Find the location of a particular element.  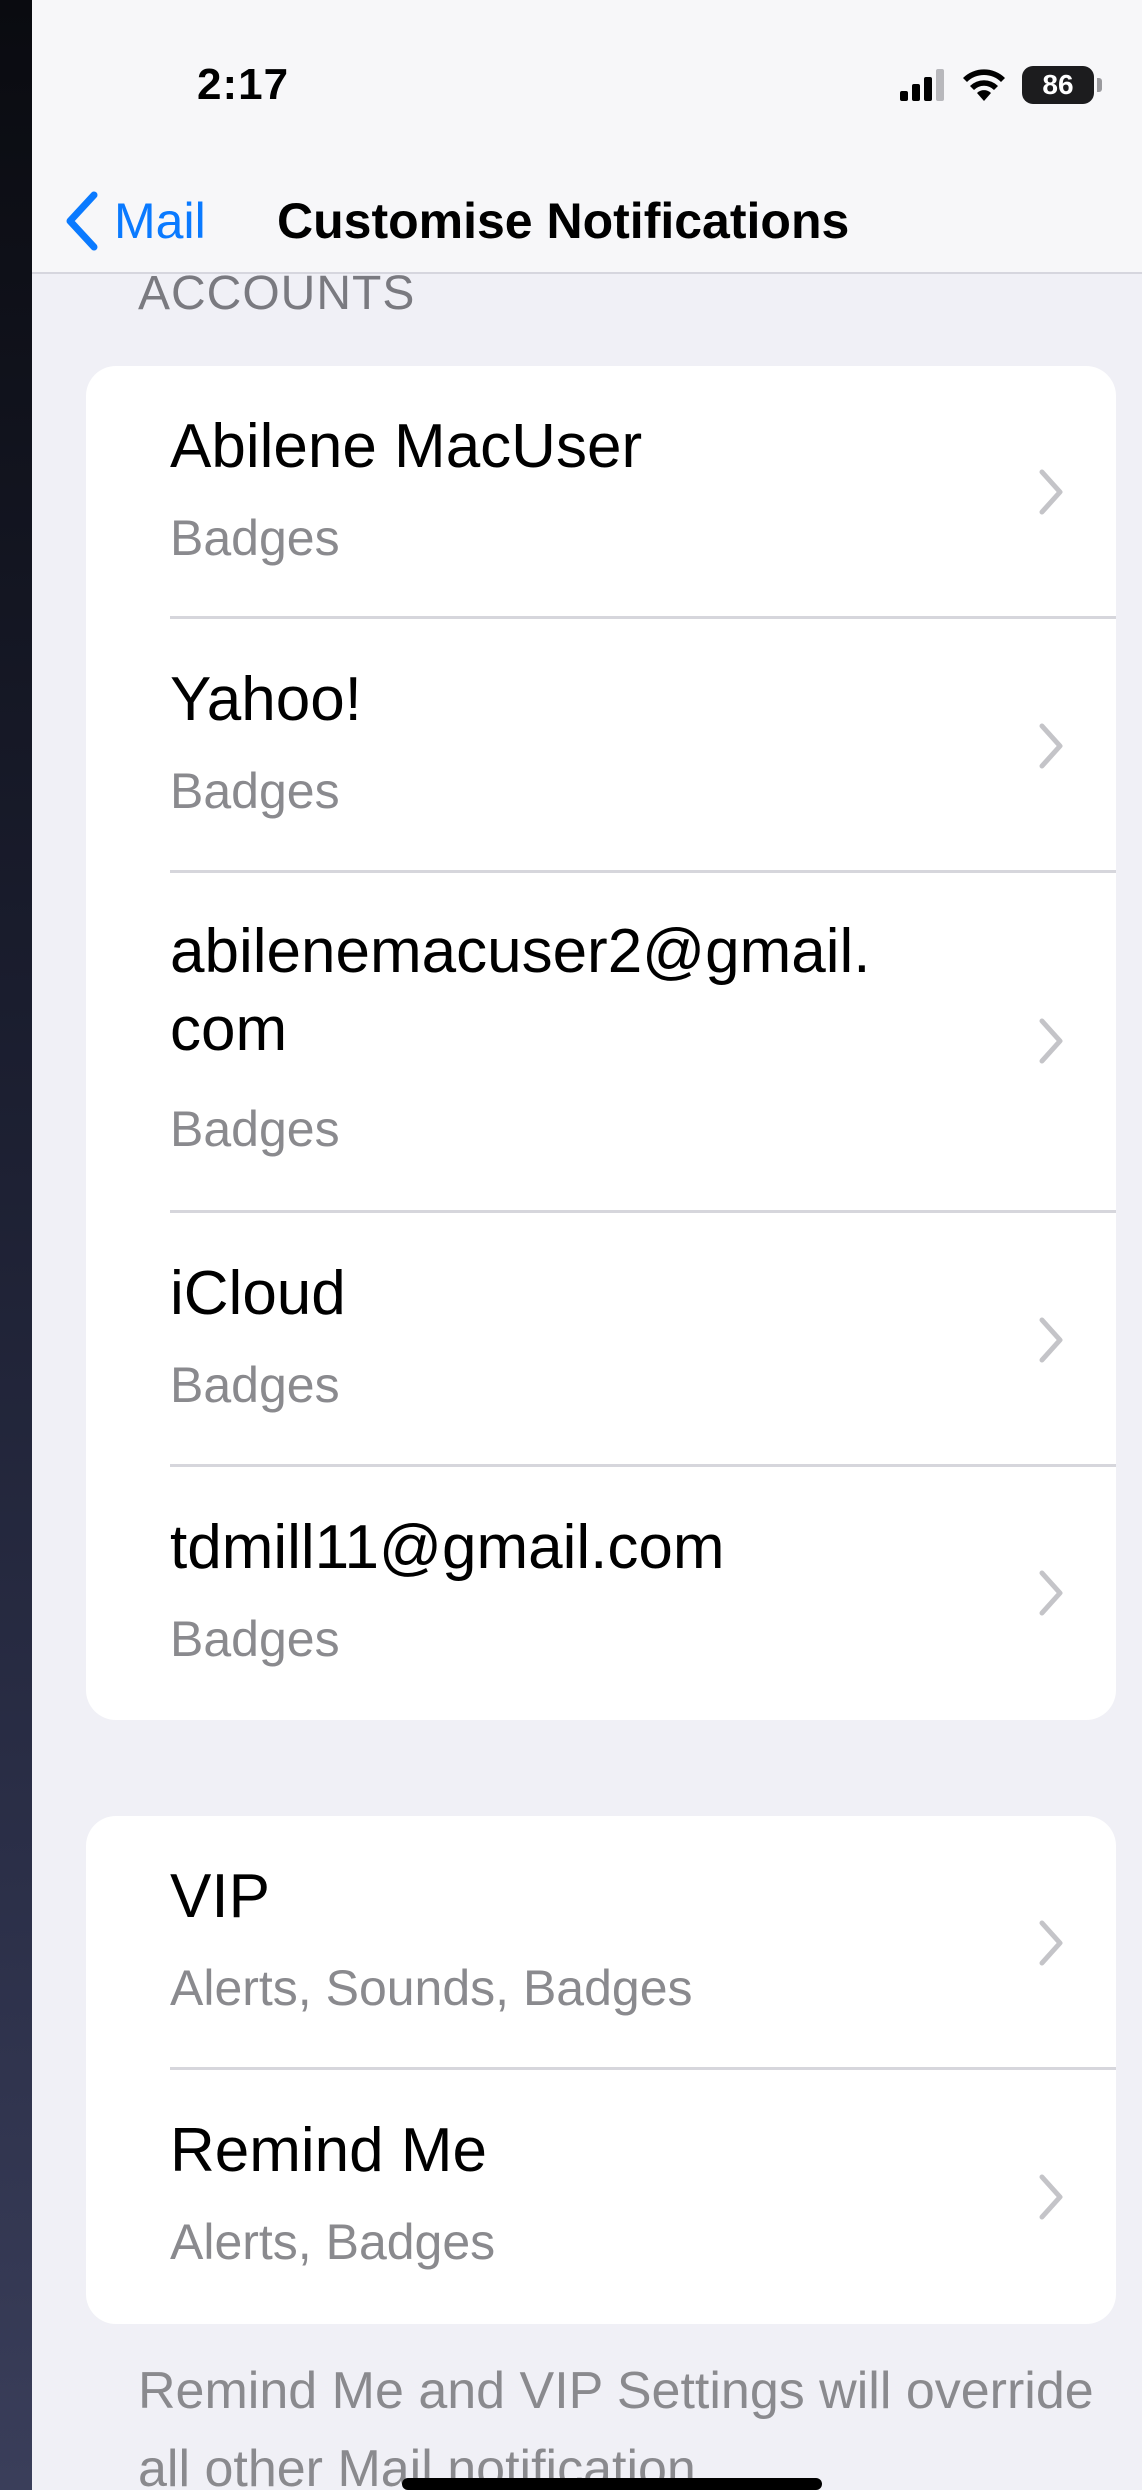

vip-row: VIP Alerts, Sounds, Badges is located at coordinates (601, 1943).